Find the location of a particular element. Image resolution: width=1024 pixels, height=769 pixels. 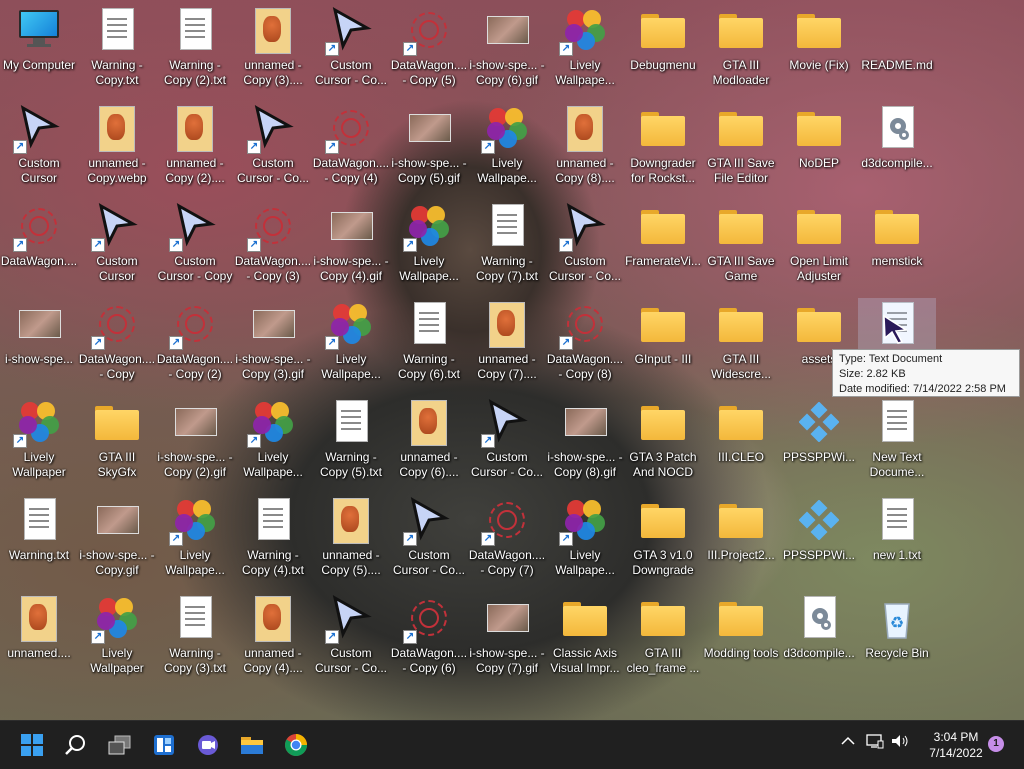

desktop-icon-doc: Warning.txt is located at coordinates (39, 540).